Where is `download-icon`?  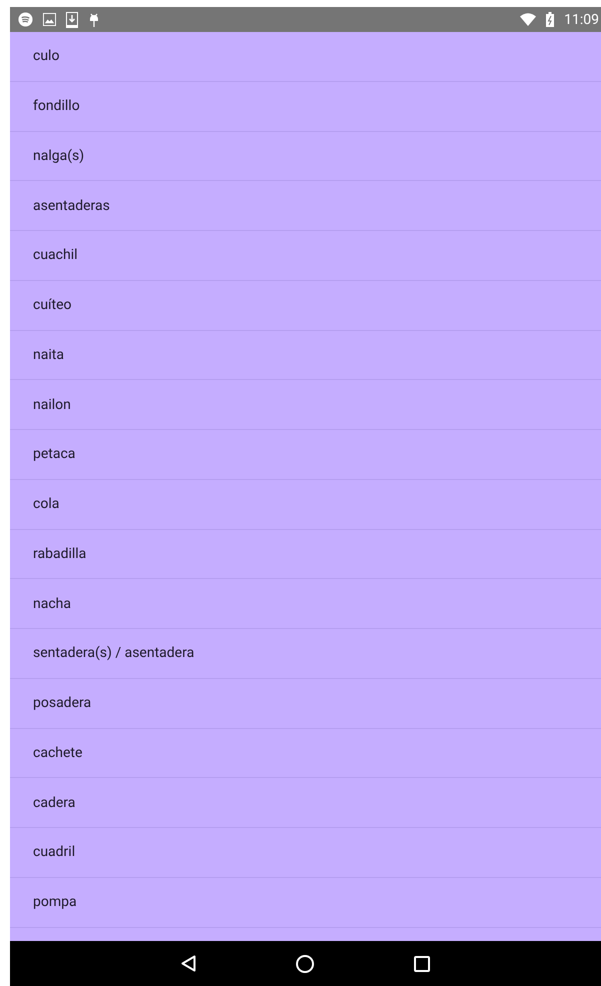 download-icon is located at coordinates (72, 20).